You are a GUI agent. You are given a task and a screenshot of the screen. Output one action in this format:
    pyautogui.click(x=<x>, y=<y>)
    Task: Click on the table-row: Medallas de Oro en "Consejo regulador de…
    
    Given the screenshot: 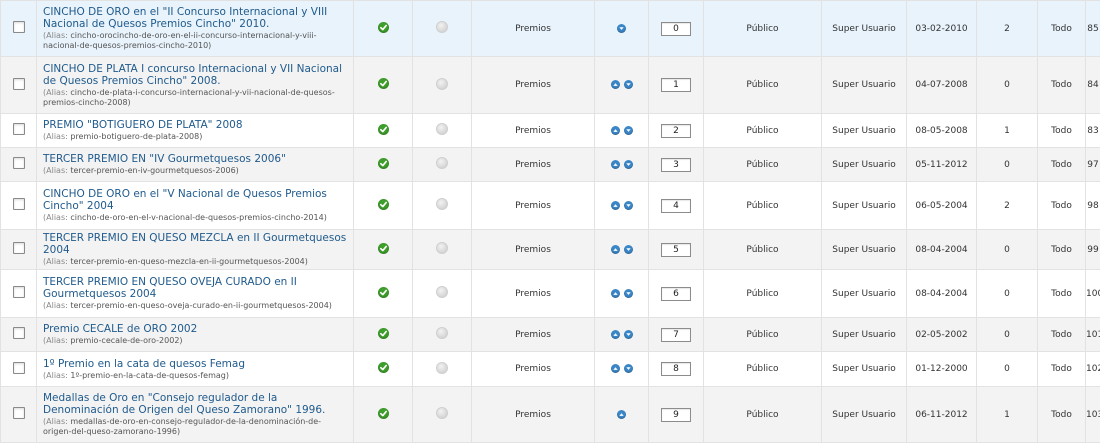 What is the action you would take?
    pyautogui.click(x=550, y=415)
    